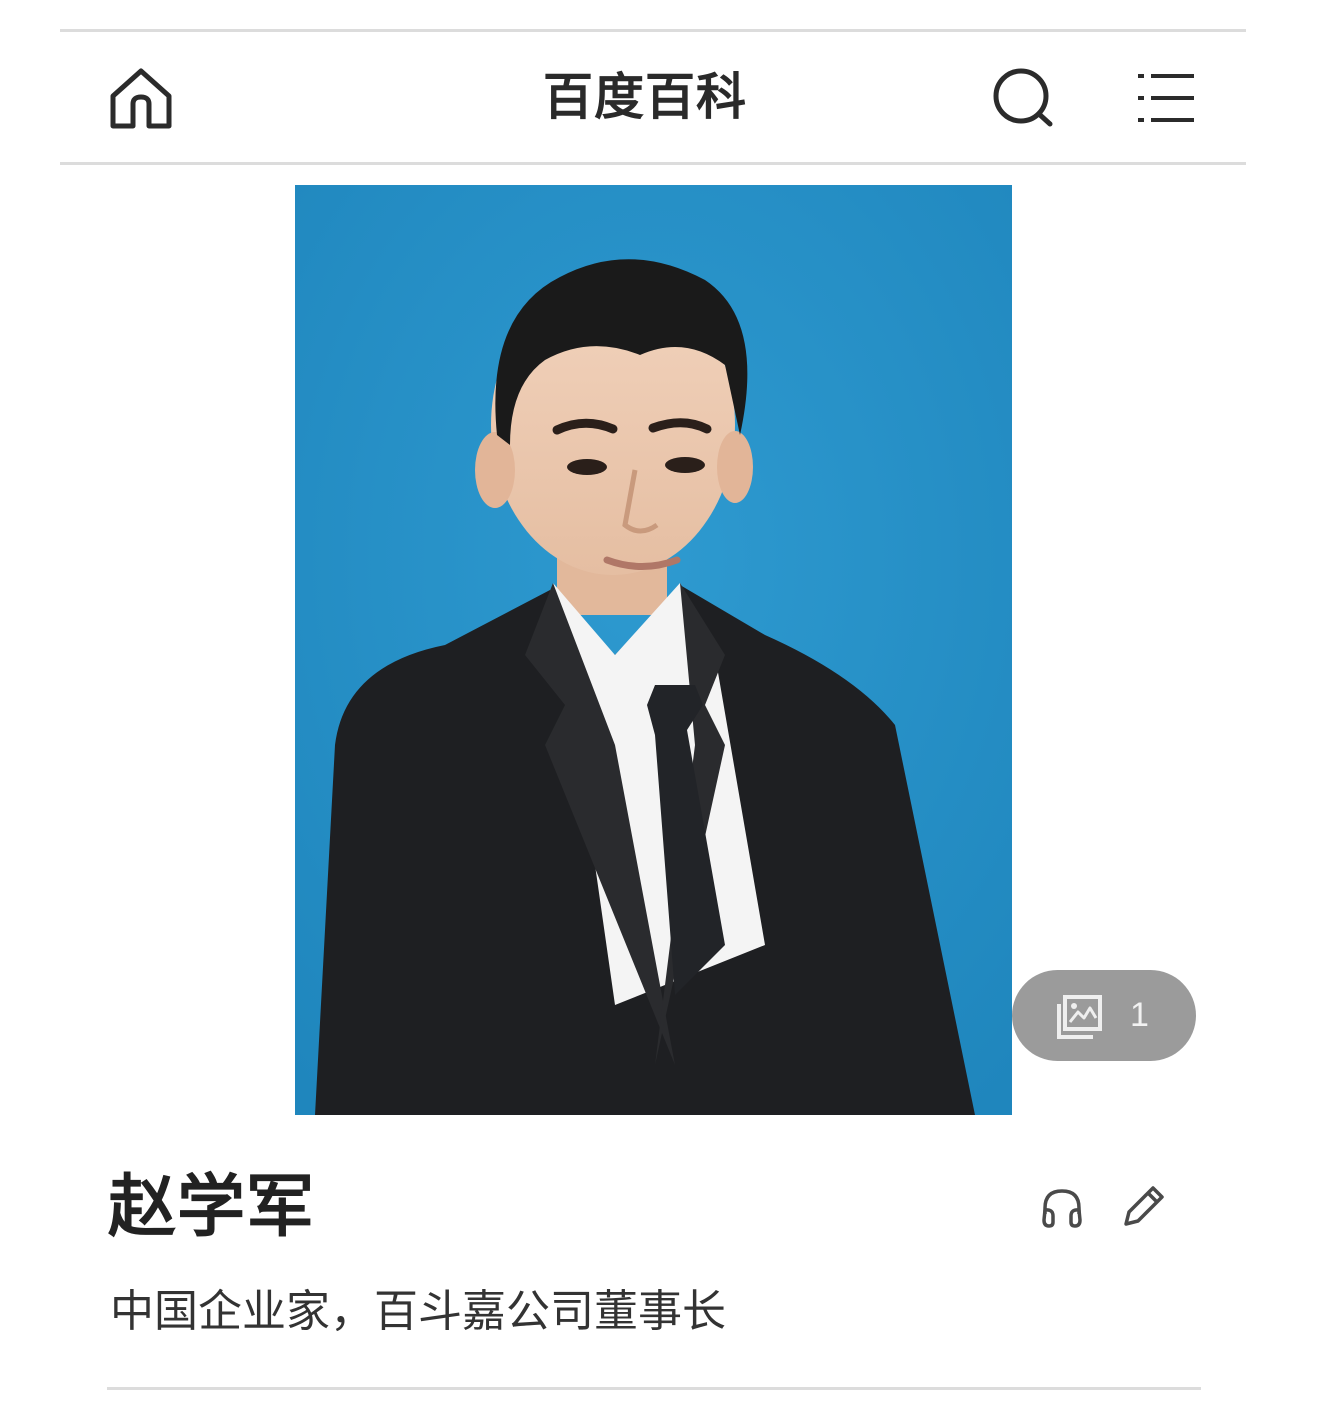  What do you see at coordinates (418, 1311) in the screenshot?
I see `entry-description: 中国企业家，百斗嘉公司董事长` at bounding box center [418, 1311].